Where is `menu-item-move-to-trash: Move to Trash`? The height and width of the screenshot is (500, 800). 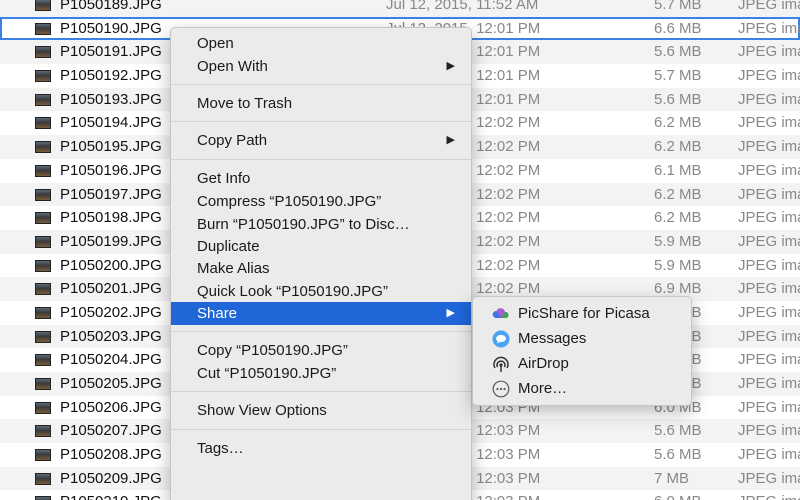 menu-item-move-to-trash: Move to Trash is located at coordinates (321, 103).